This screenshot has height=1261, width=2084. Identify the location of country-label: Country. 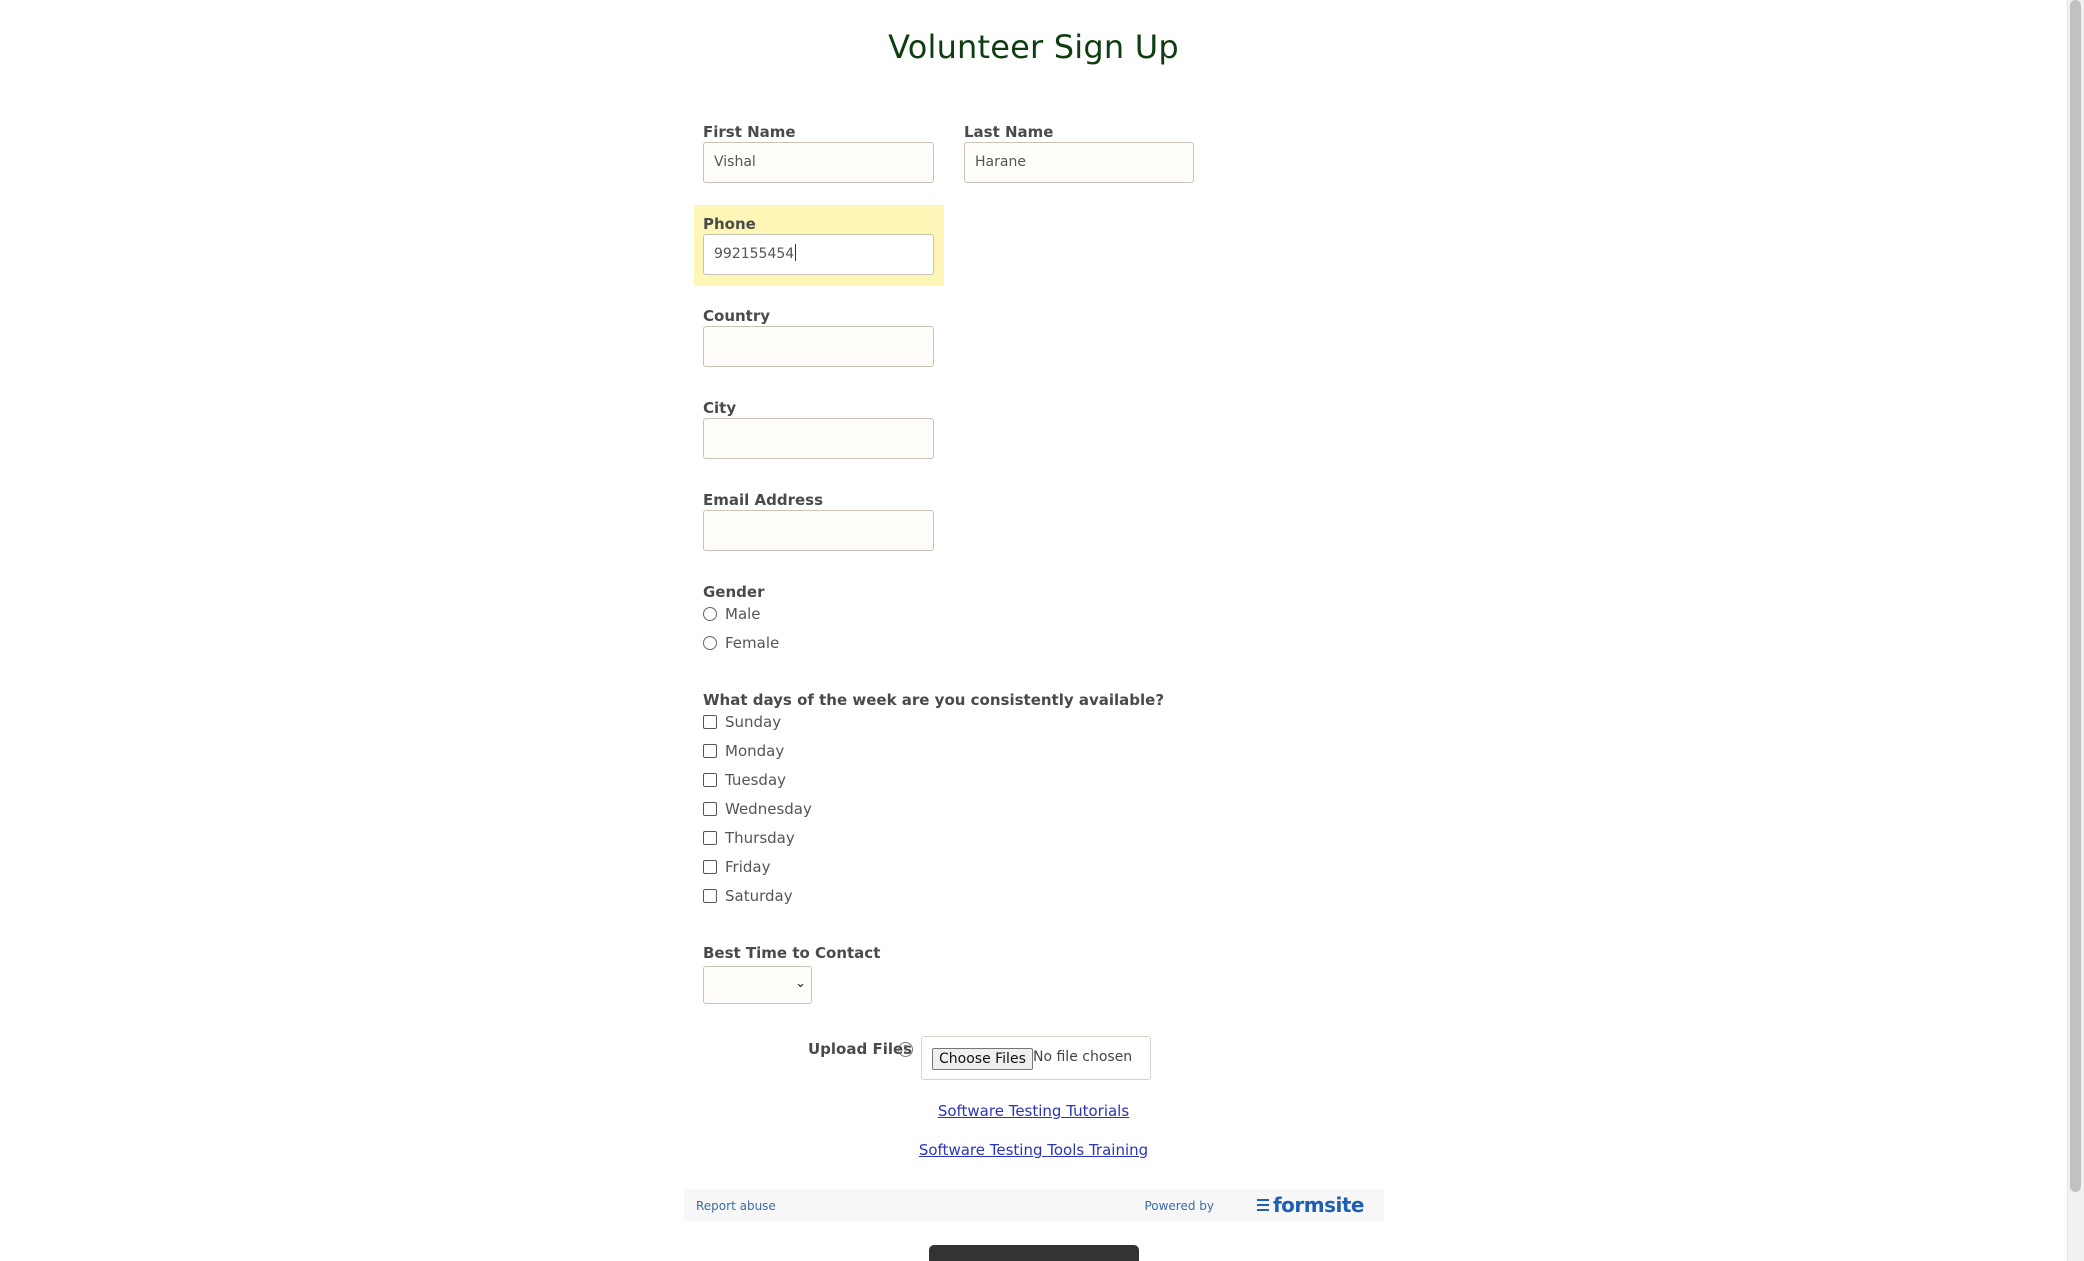
(737, 316).